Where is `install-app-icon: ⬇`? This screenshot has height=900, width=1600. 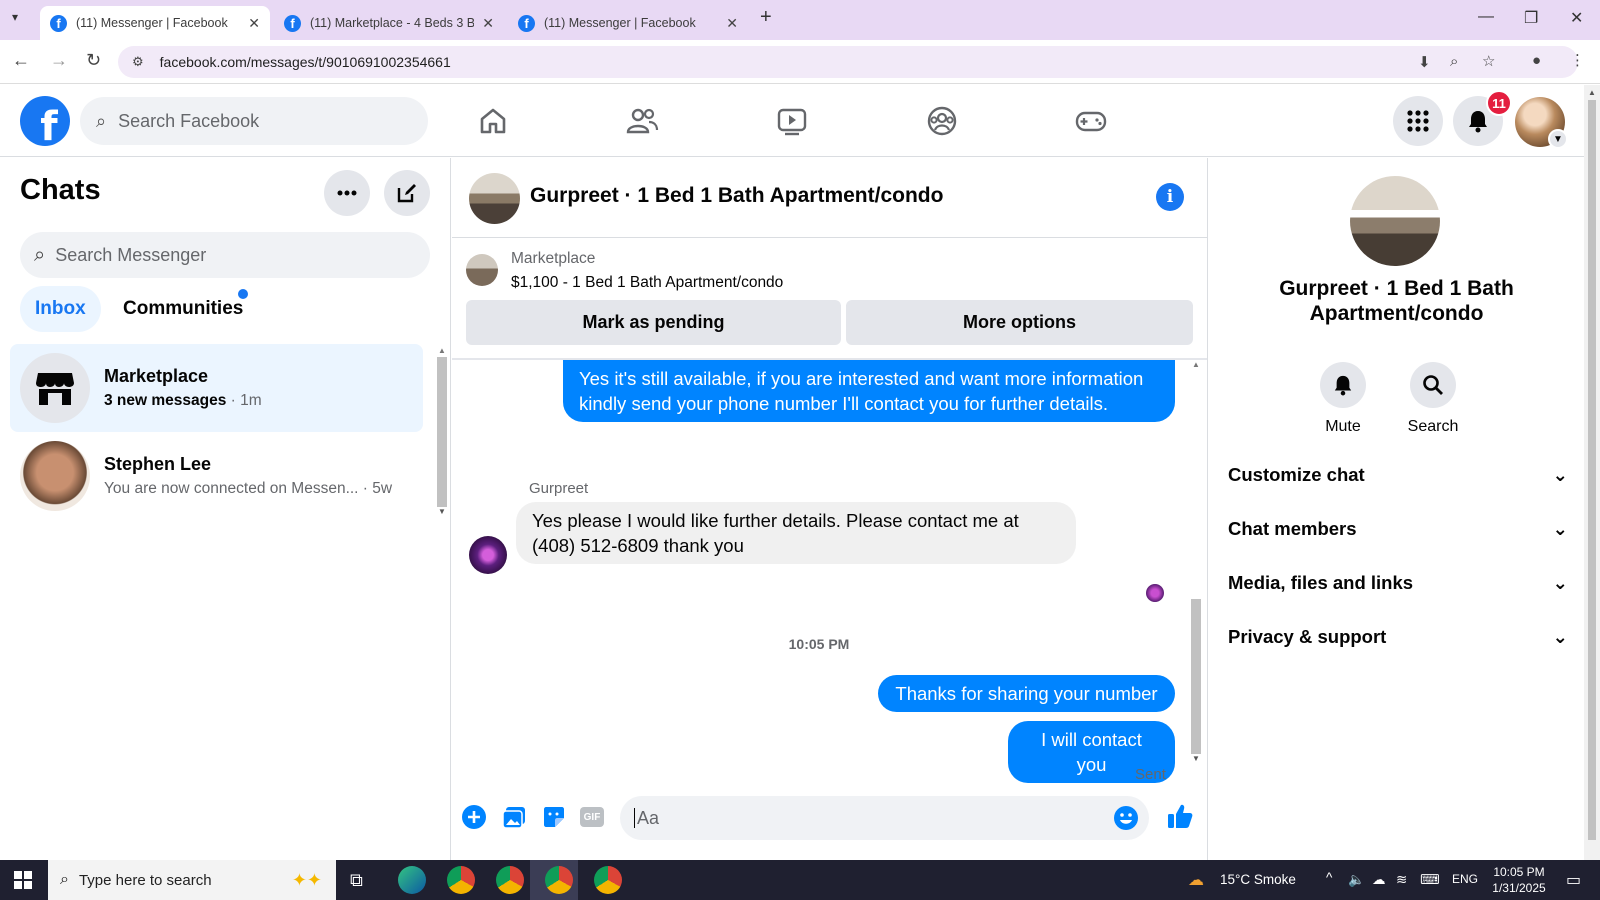 install-app-icon: ⬇ is located at coordinates (1424, 62).